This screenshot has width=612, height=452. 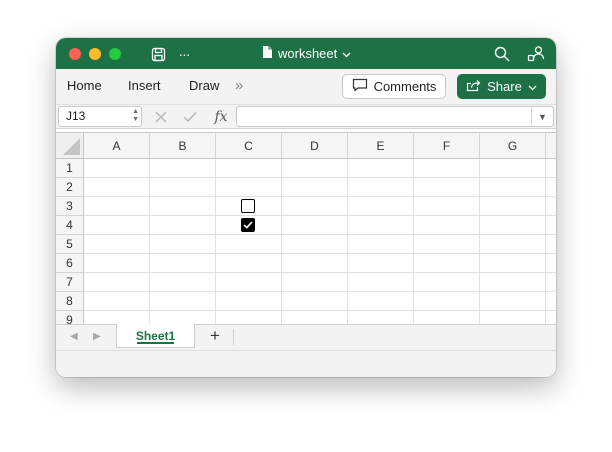 I want to click on add-sheet-button: +, so click(x=215, y=335).